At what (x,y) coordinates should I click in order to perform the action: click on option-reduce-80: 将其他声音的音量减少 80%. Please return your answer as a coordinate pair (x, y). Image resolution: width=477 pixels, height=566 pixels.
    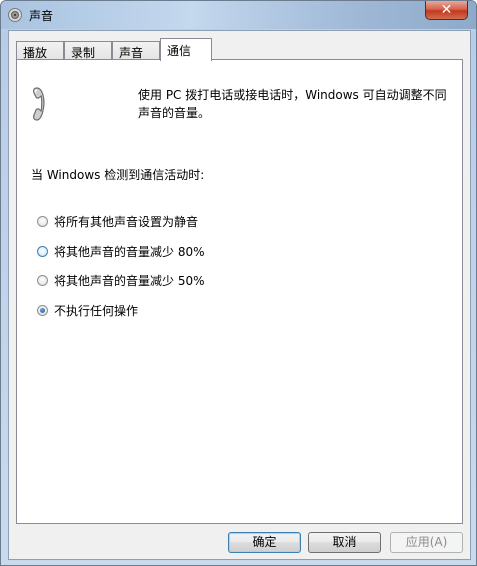
    Looking at the image, I should click on (121, 251).